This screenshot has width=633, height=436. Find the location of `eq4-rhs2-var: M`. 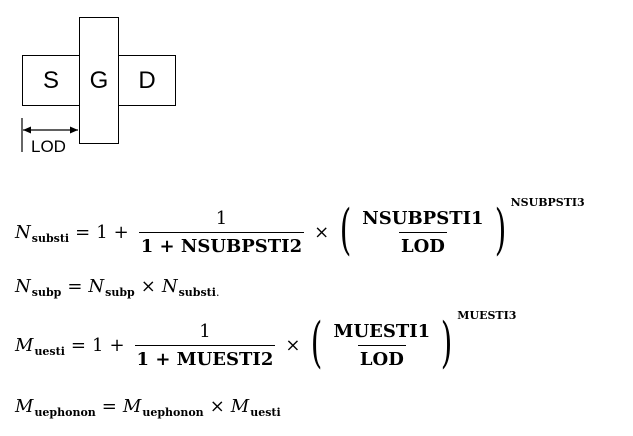

eq4-rhs2-var: M is located at coordinates (240, 406).